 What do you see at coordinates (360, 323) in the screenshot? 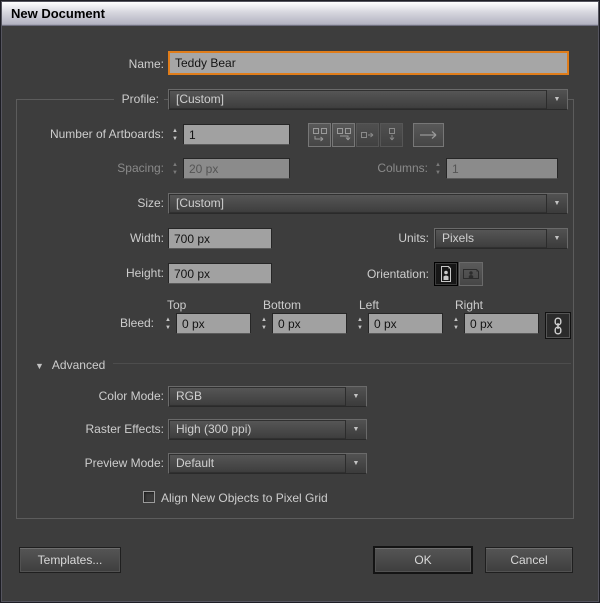
I see `bleed-left-stepper: ▲ ▼` at bounding box center [360, 323].